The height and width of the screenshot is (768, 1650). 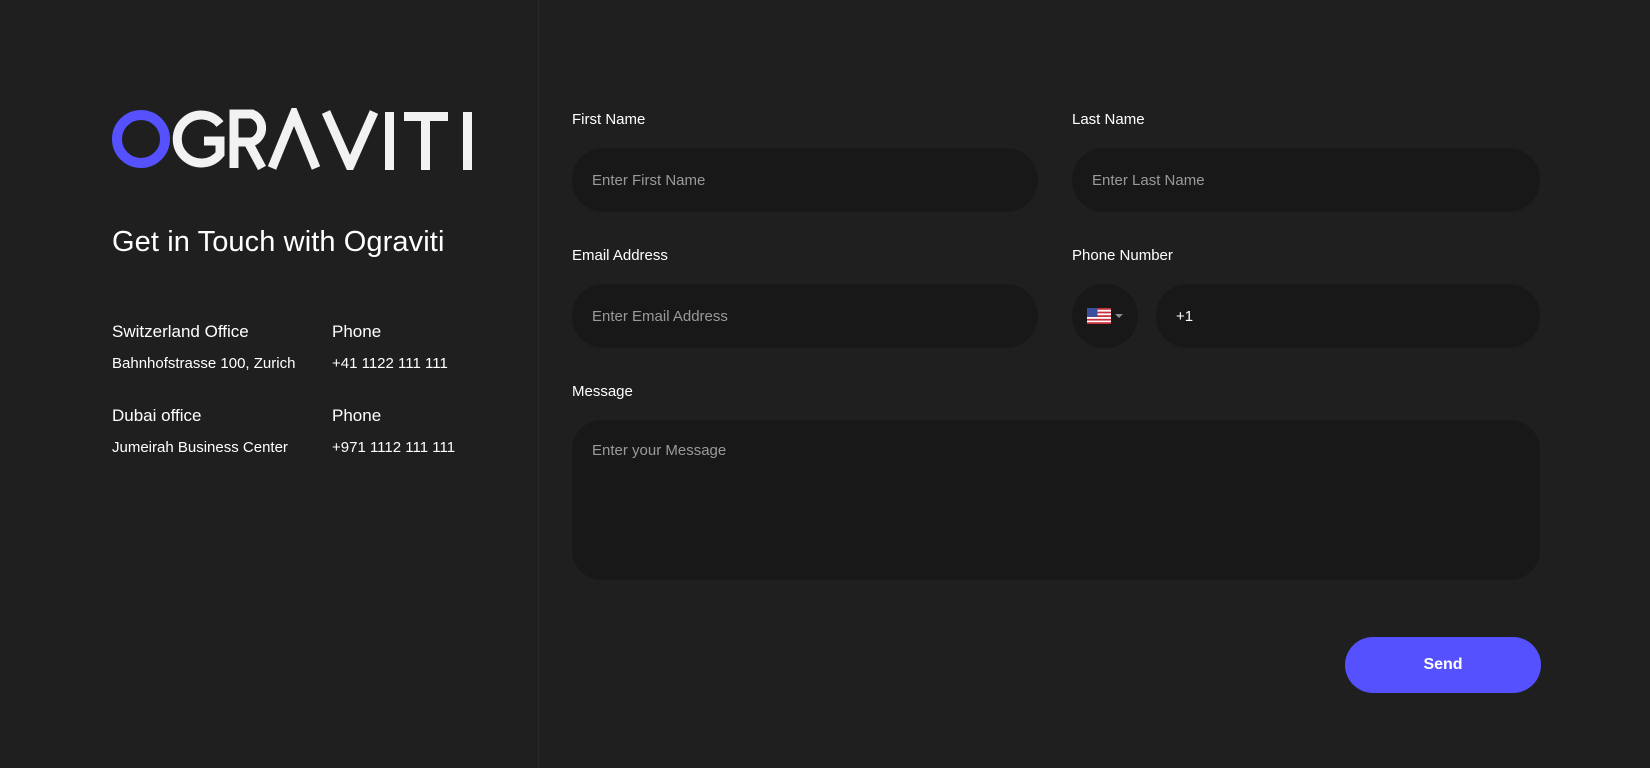 What do you see at coordinates (1122, 255) in the screenshot?
I see `phone-number-label: Phone Number` at bounding box center [1122, 255].